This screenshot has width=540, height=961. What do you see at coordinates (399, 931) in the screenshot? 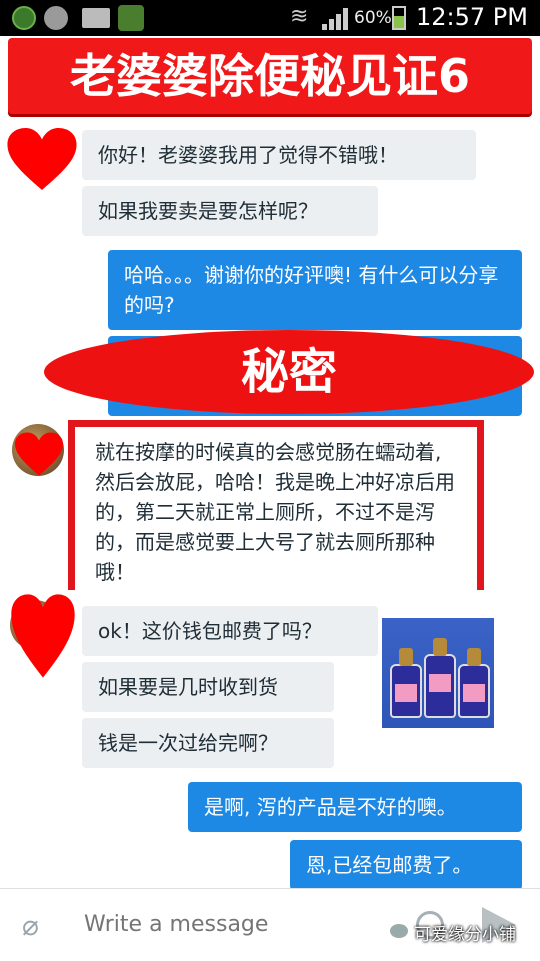
I see `wechat-icon` at bounding box center [399, 931].